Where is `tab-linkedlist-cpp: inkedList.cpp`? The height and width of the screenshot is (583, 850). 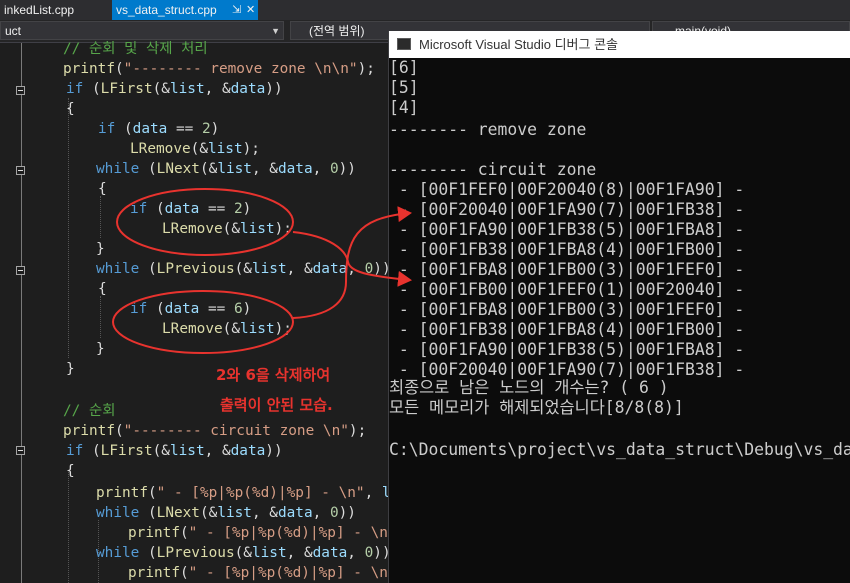 tab-linkedlist-cpp: inkedList.cpp is located at coordinates (56, 10).